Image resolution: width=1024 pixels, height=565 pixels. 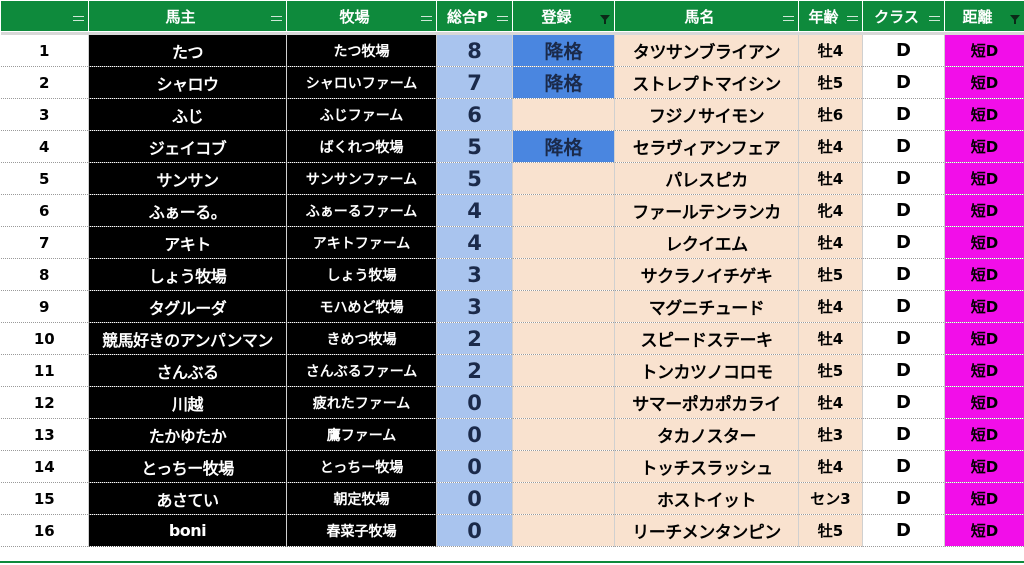 I want to click on cell-owner: 競馬好きのアンパンマン, so click(x=187, y=338).